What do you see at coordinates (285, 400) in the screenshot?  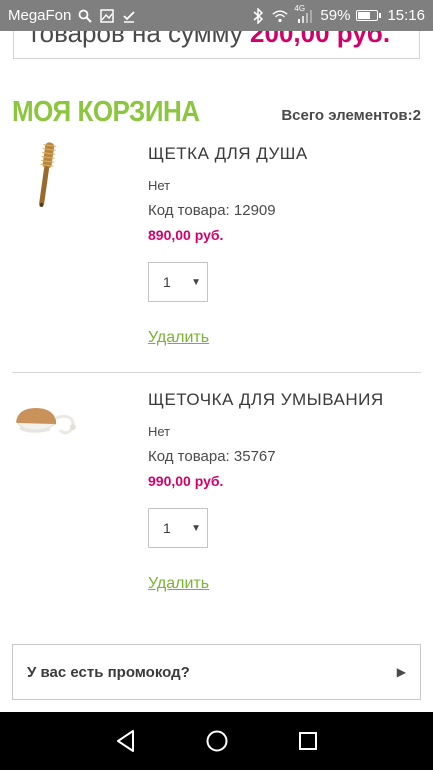 I see `product-name: ЩЕТОЧКА ДЛЯ УМЫВАНИЯ` at bounding box center [285, 400].